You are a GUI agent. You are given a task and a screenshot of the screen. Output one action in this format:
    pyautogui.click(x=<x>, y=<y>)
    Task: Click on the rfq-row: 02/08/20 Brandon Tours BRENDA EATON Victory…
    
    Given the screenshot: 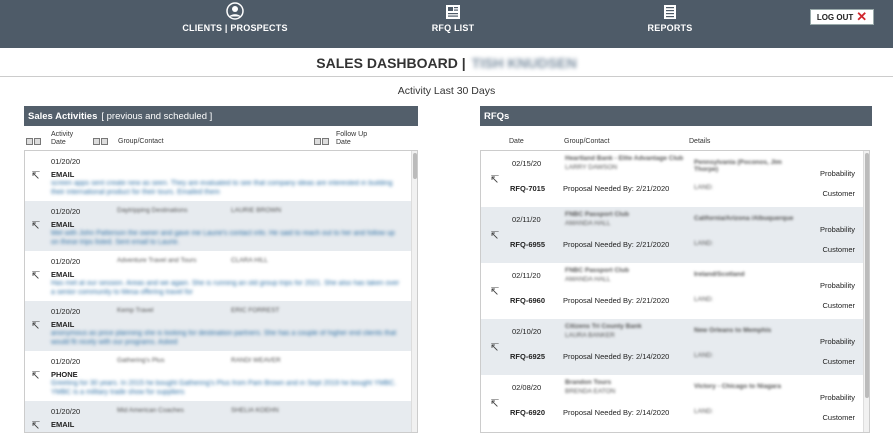 What is the action you would take?
    pyautogui.click(x=675, y=403)
    